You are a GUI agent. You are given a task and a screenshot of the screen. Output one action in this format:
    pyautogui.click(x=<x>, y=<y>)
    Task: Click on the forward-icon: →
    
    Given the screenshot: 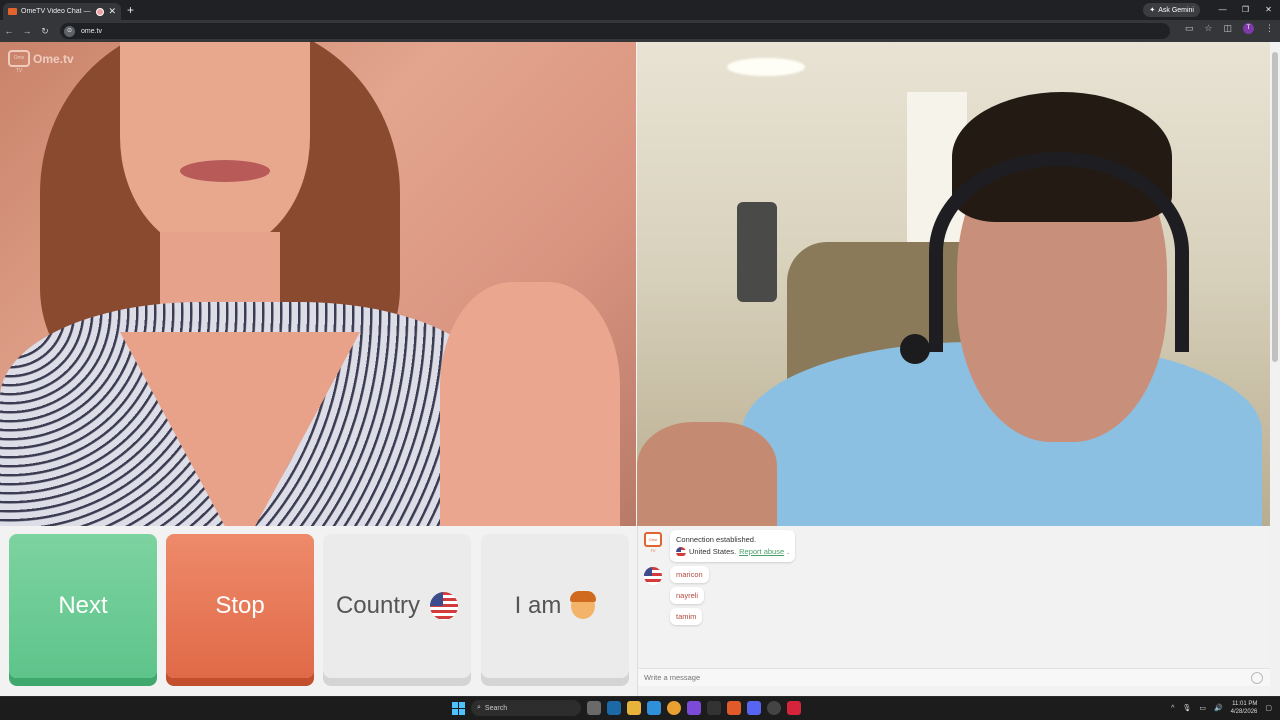 What is the action you would take?
    pyautogui.click(x=27, y=31)
    